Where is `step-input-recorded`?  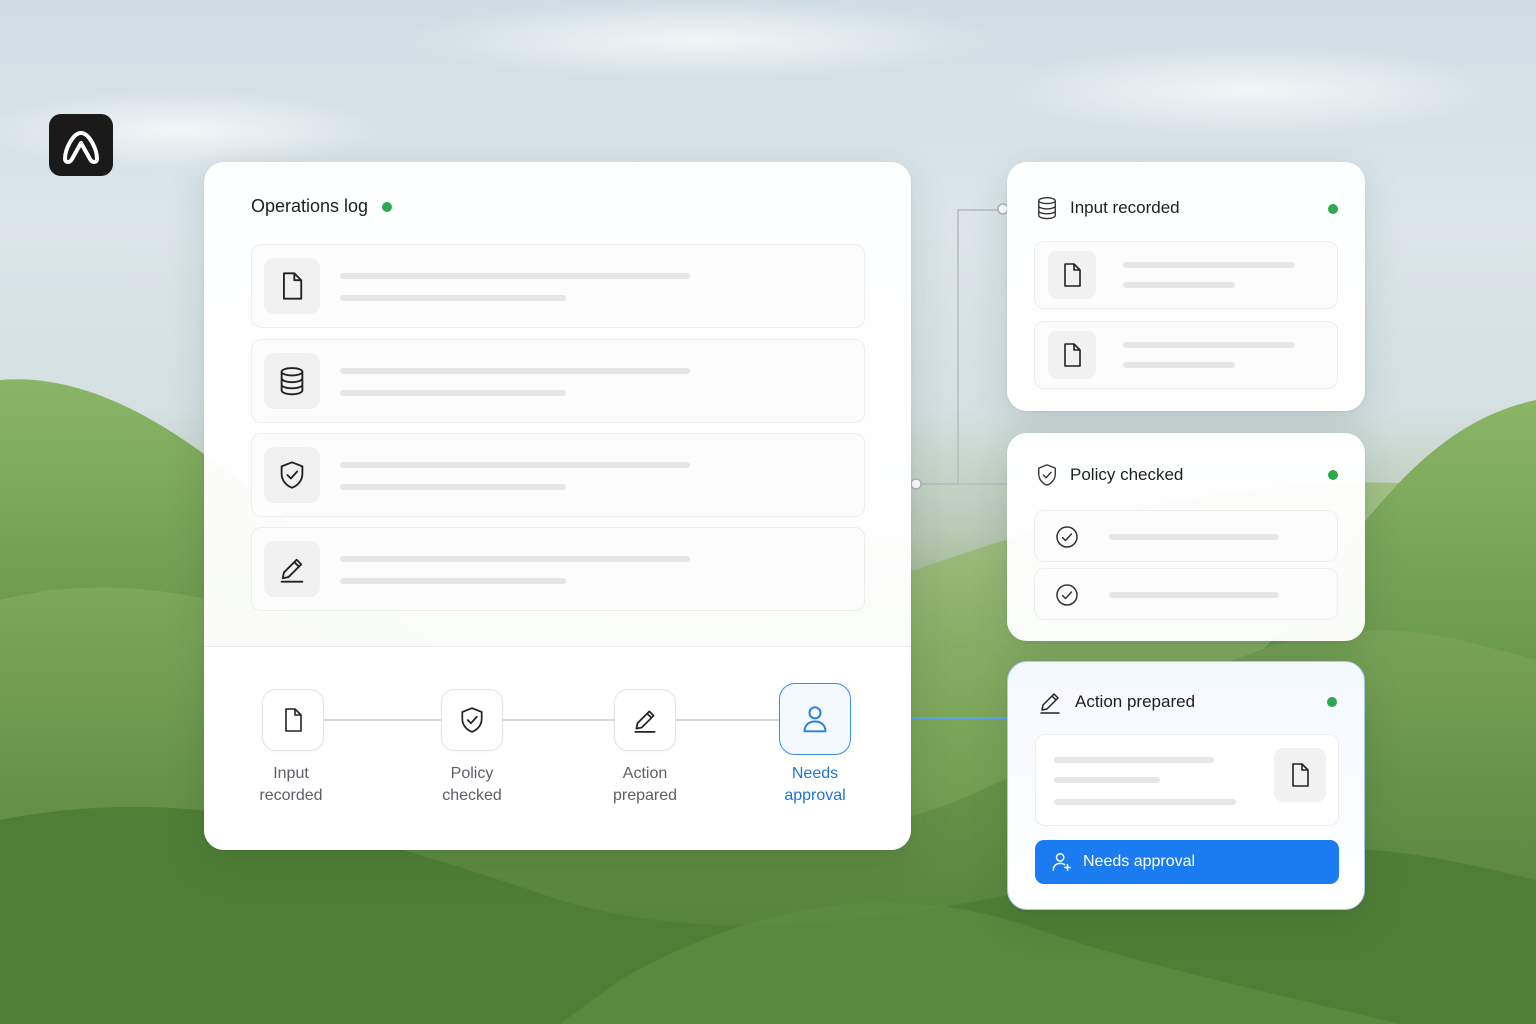 step-input-recorded is located at coordinates (293, 720).